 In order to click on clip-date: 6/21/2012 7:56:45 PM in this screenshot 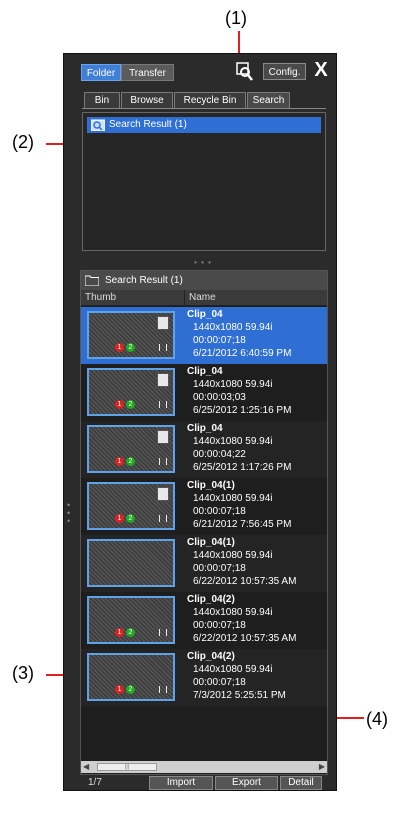, I will do `click(242, 524)`.